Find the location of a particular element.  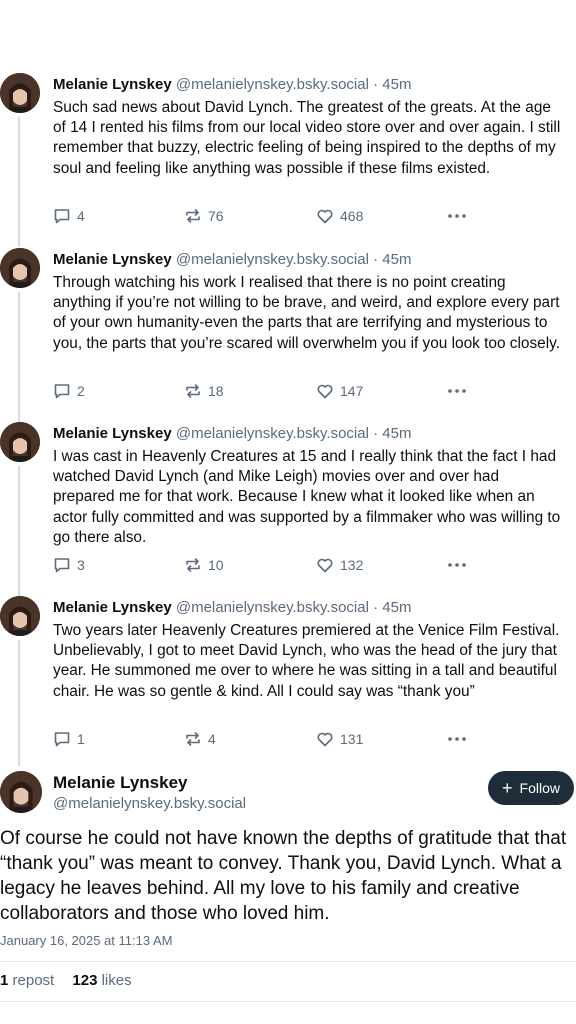

repost-count: 4 is located at coordinates (212, 739).